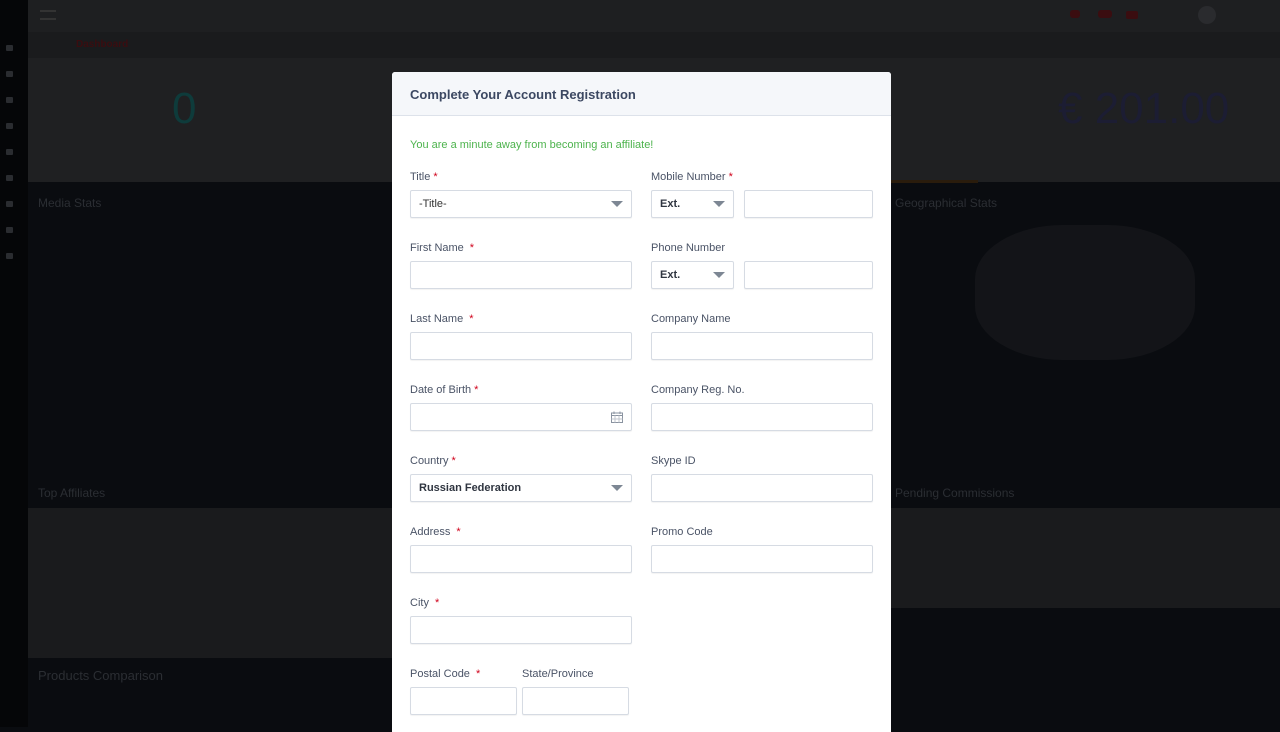 Image resolution: width=1280 pixels, height=732 pixels. What do you see at coordinates (558, 674) in the screenshot?
I see `state-label: State/Province` at bounding box center [558, 674].